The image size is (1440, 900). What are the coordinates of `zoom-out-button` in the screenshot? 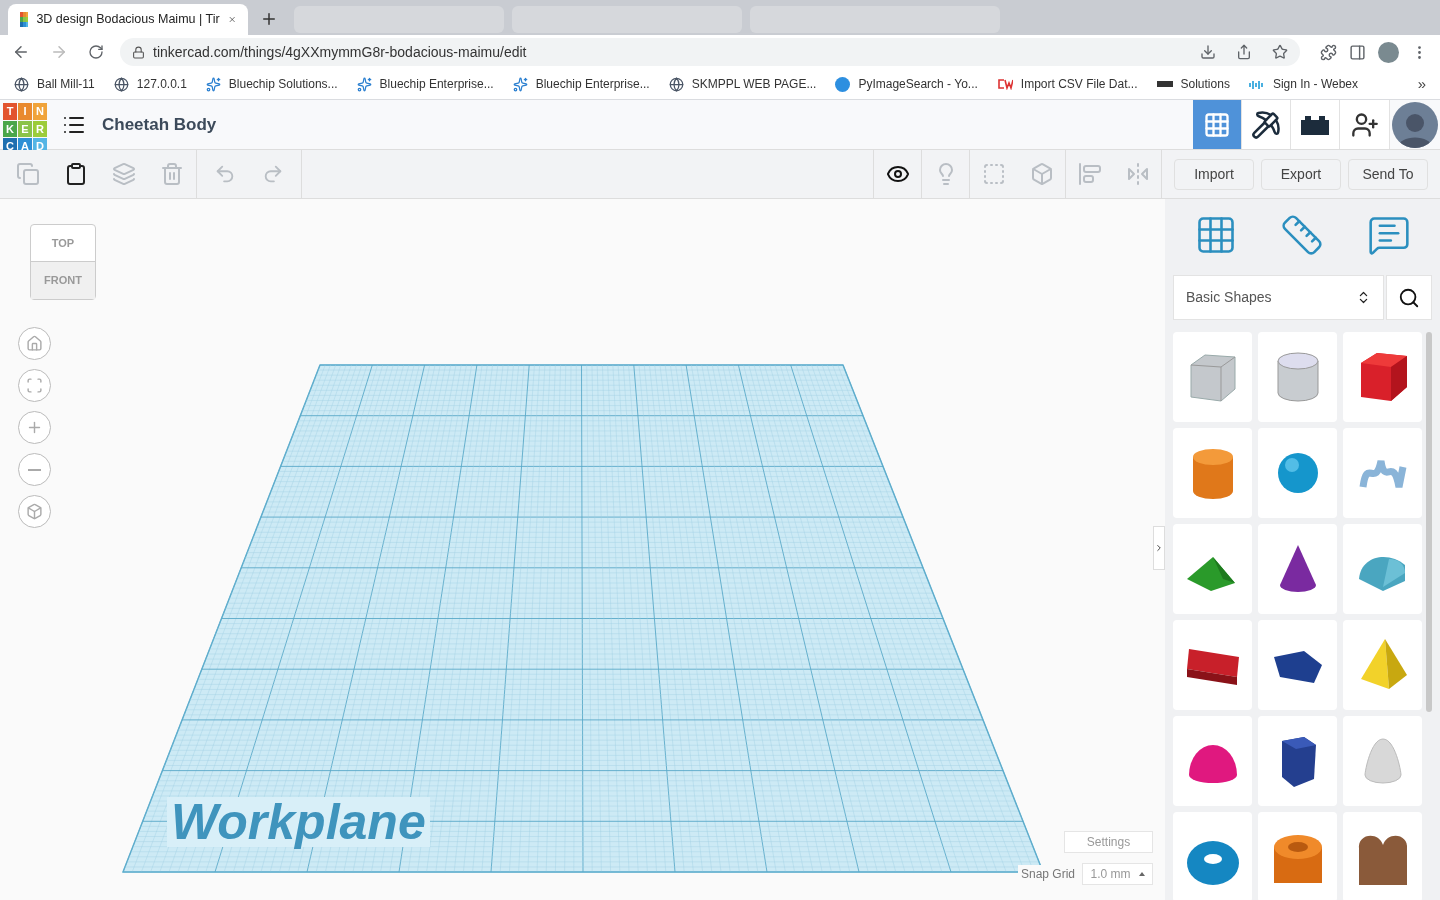 It's located at (34, 469).